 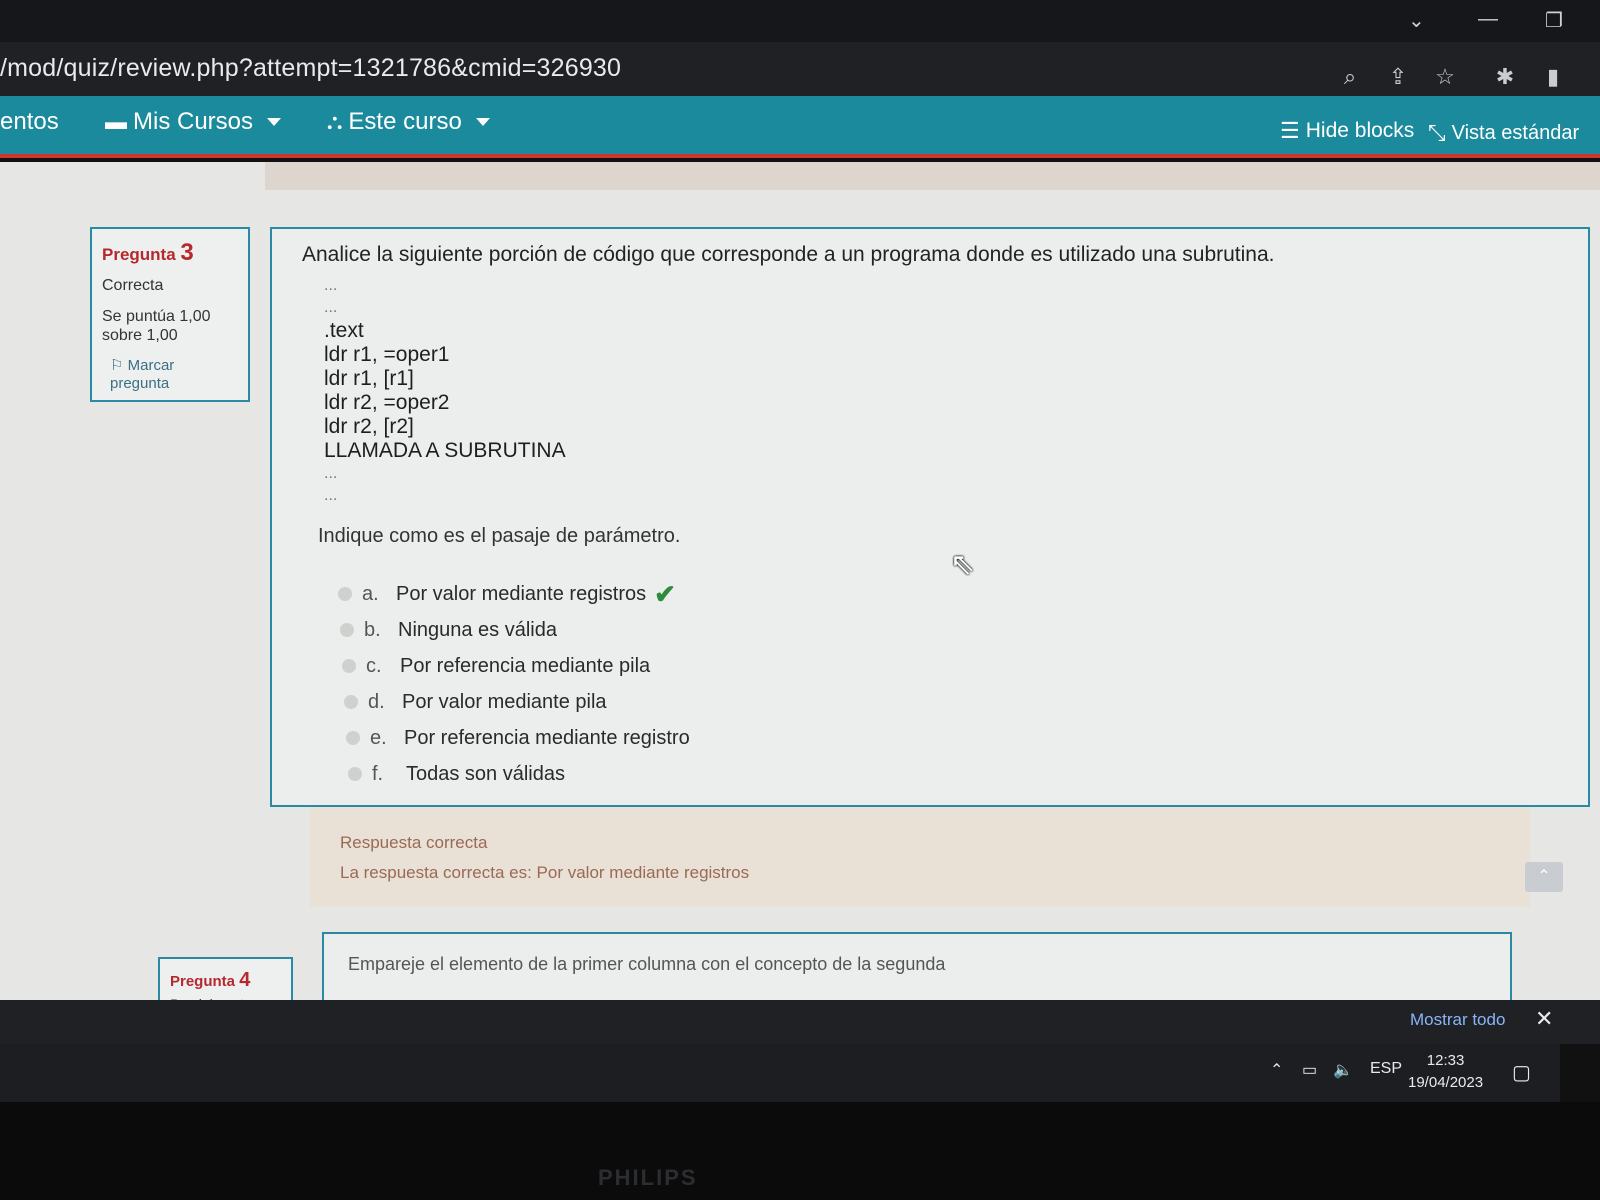 What do you see at coordinates (1445, 77) in the screenshot?
I see `bookmark-star-icon: ☆` at bounding box center [1445, 77].